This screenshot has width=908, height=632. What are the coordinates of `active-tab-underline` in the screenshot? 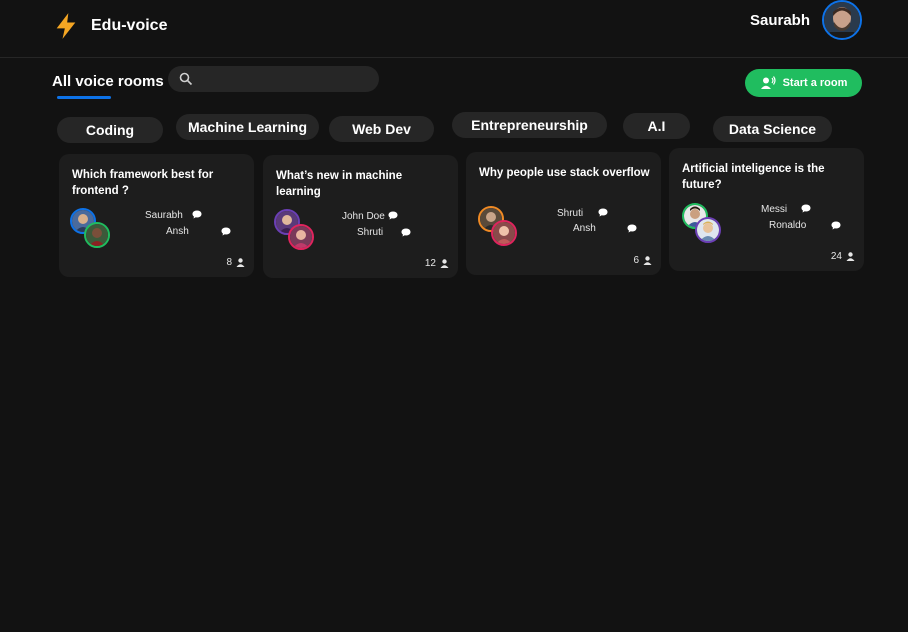 It's located at (84, 97).